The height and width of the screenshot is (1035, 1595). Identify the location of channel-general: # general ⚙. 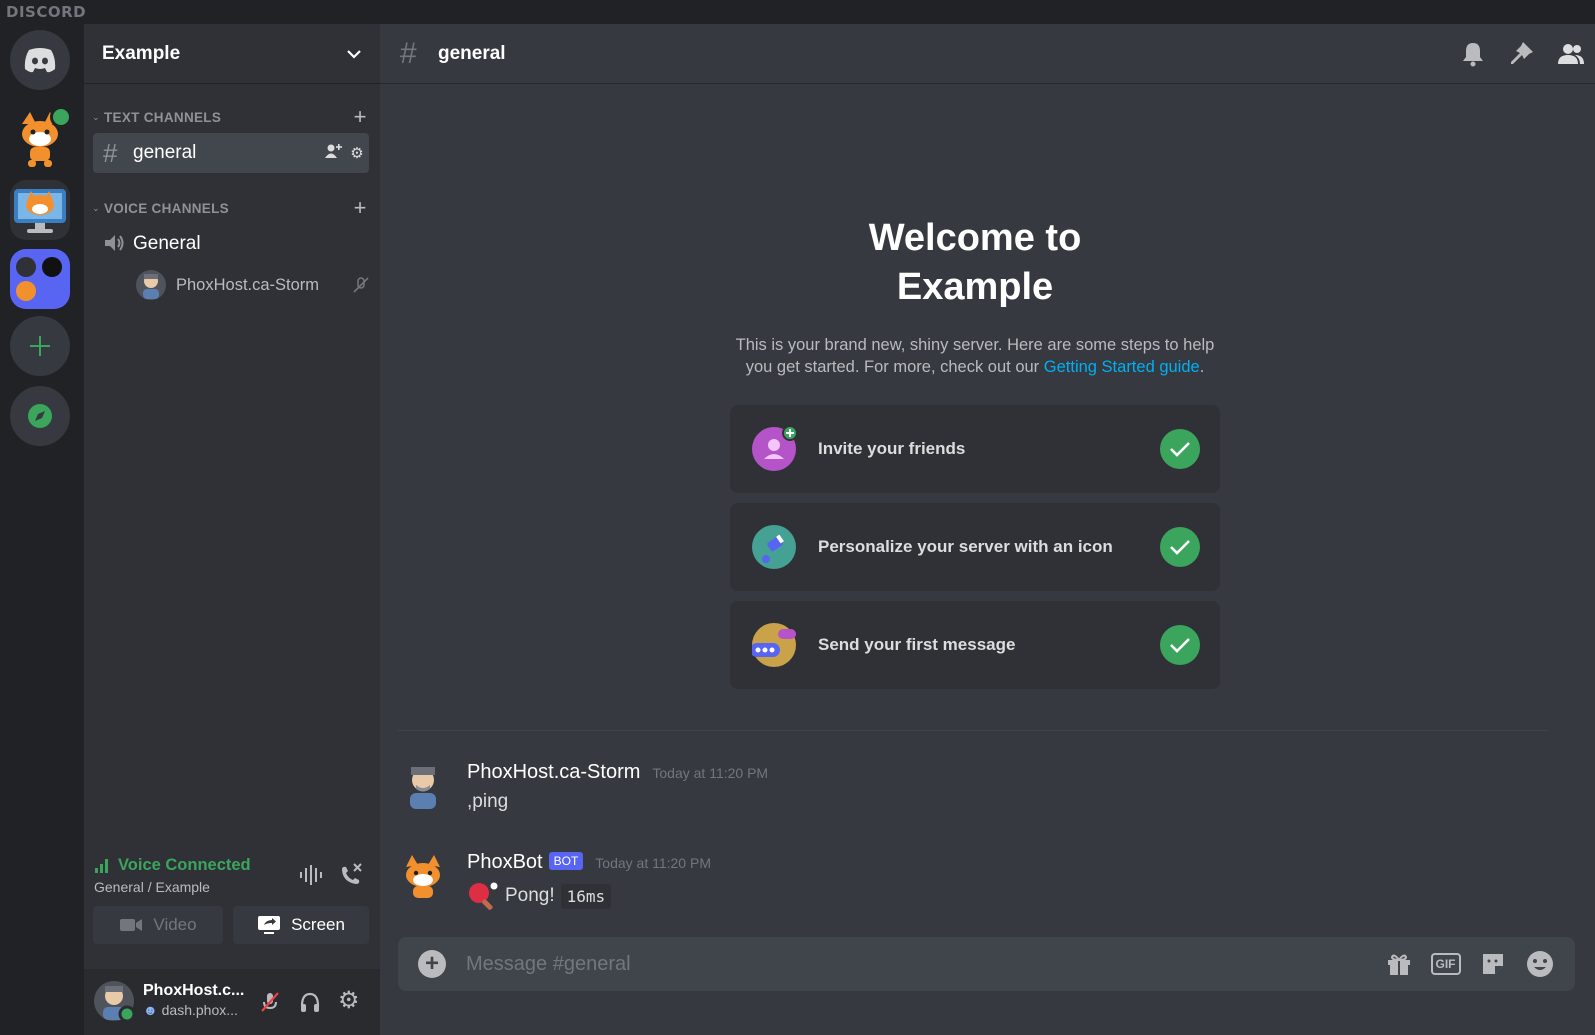
(231, 153).